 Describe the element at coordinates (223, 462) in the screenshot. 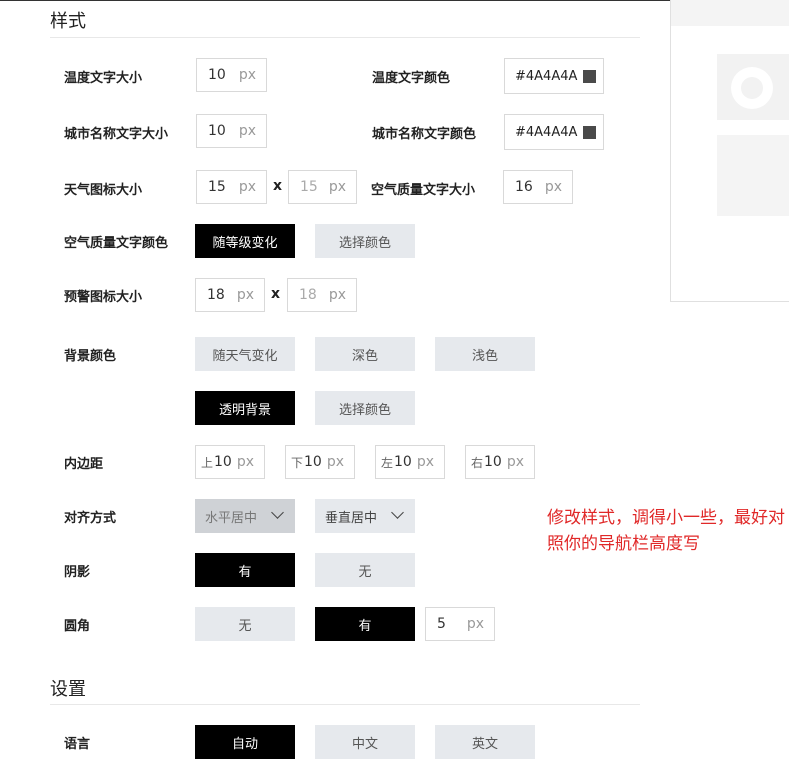

I see `padding-top-value: 10` at that location.